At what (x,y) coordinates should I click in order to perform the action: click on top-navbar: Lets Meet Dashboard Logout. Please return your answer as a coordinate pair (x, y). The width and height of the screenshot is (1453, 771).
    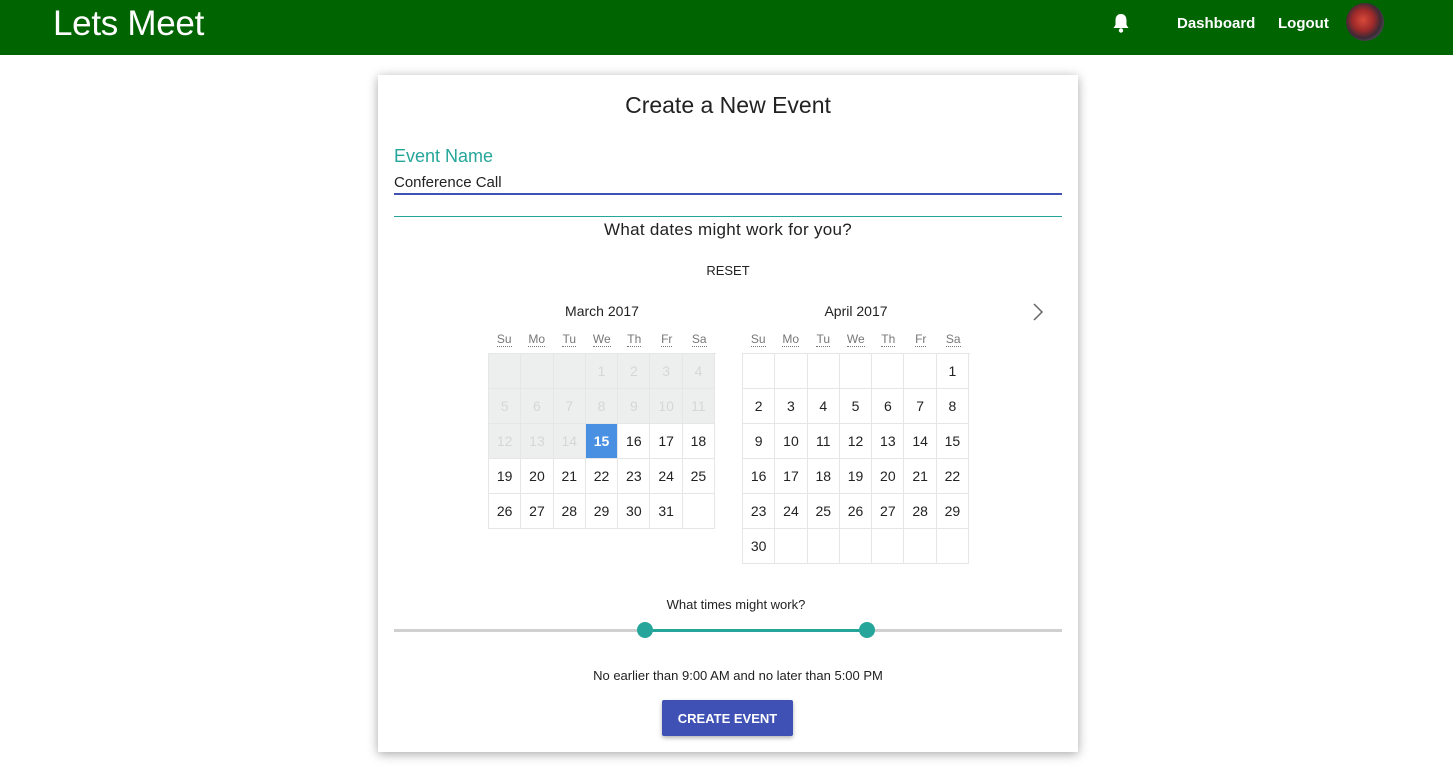
    Looking at the image, I should click on (726, 27).